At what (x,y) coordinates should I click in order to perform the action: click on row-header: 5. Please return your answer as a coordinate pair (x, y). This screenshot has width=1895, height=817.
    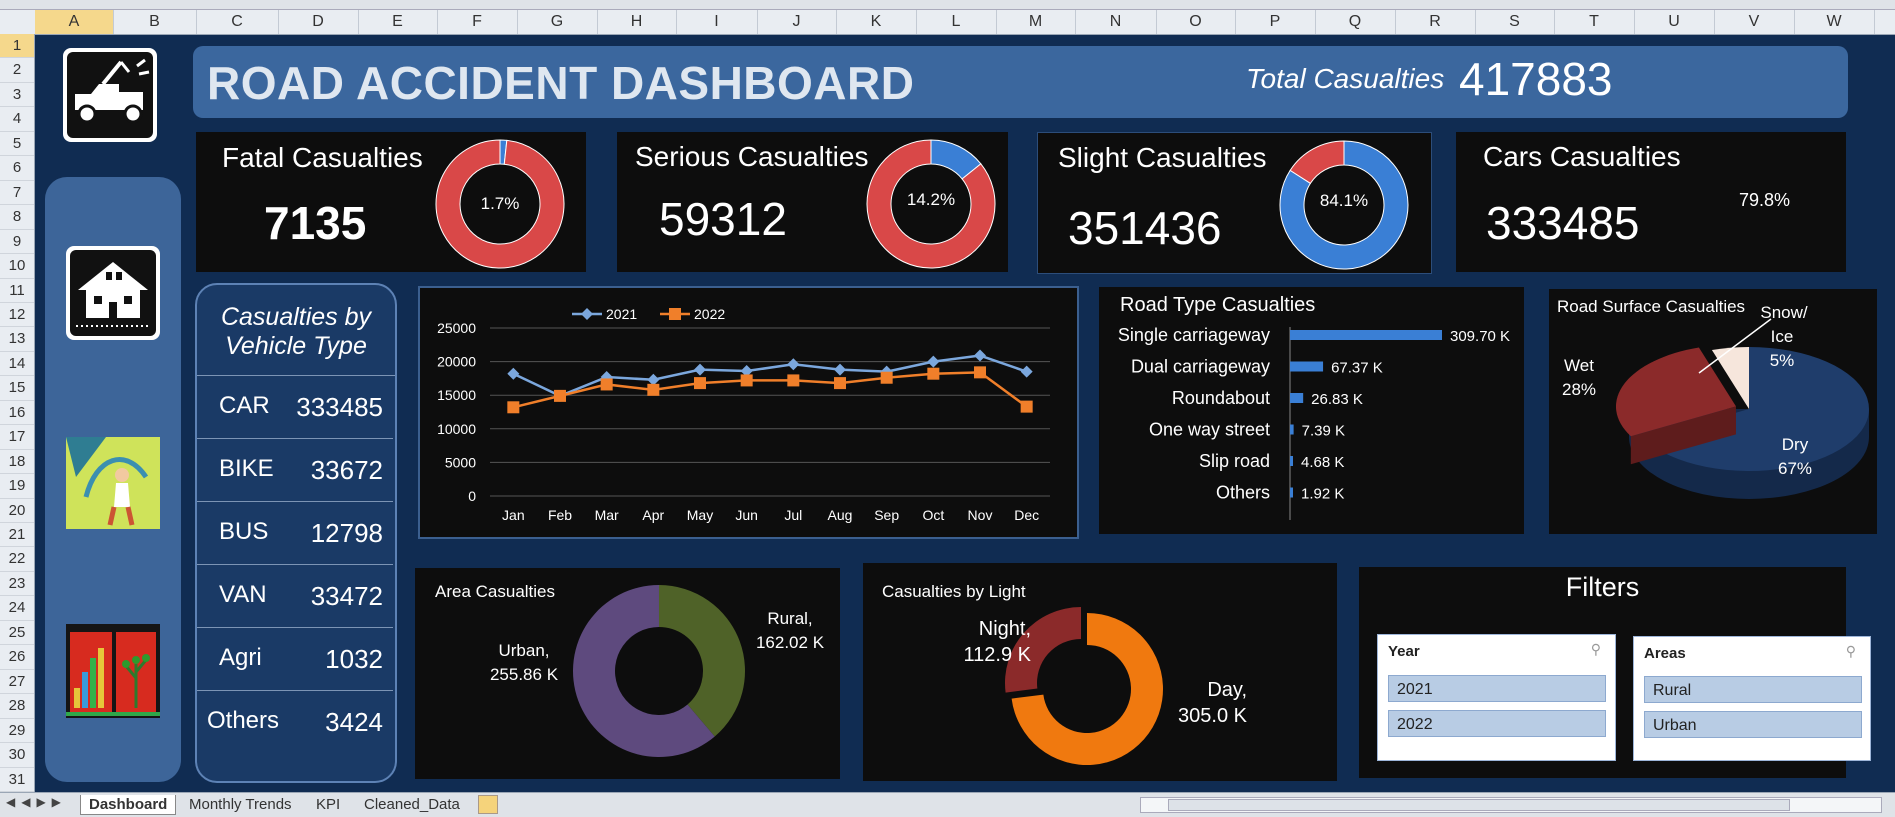
    Looking at the image, I should click on (17, 144).